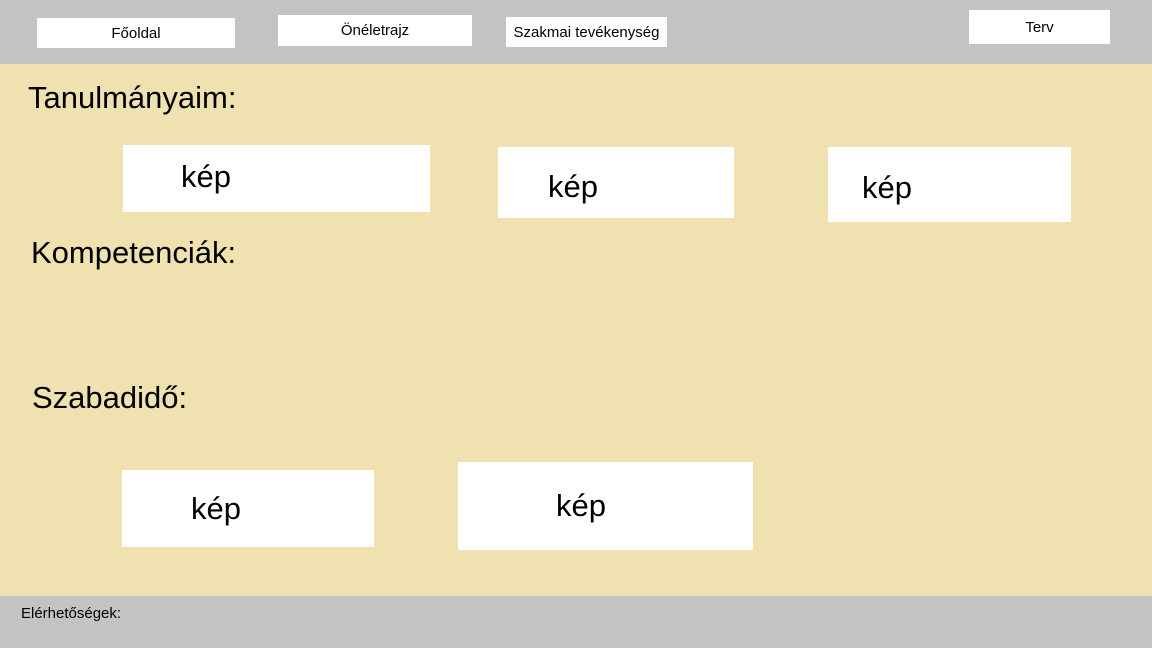  What do you see at coordinates (248, 508) in the screenshot?
I see `leisure-image-placeholder-1: kép` at bounding box center [248, 508].